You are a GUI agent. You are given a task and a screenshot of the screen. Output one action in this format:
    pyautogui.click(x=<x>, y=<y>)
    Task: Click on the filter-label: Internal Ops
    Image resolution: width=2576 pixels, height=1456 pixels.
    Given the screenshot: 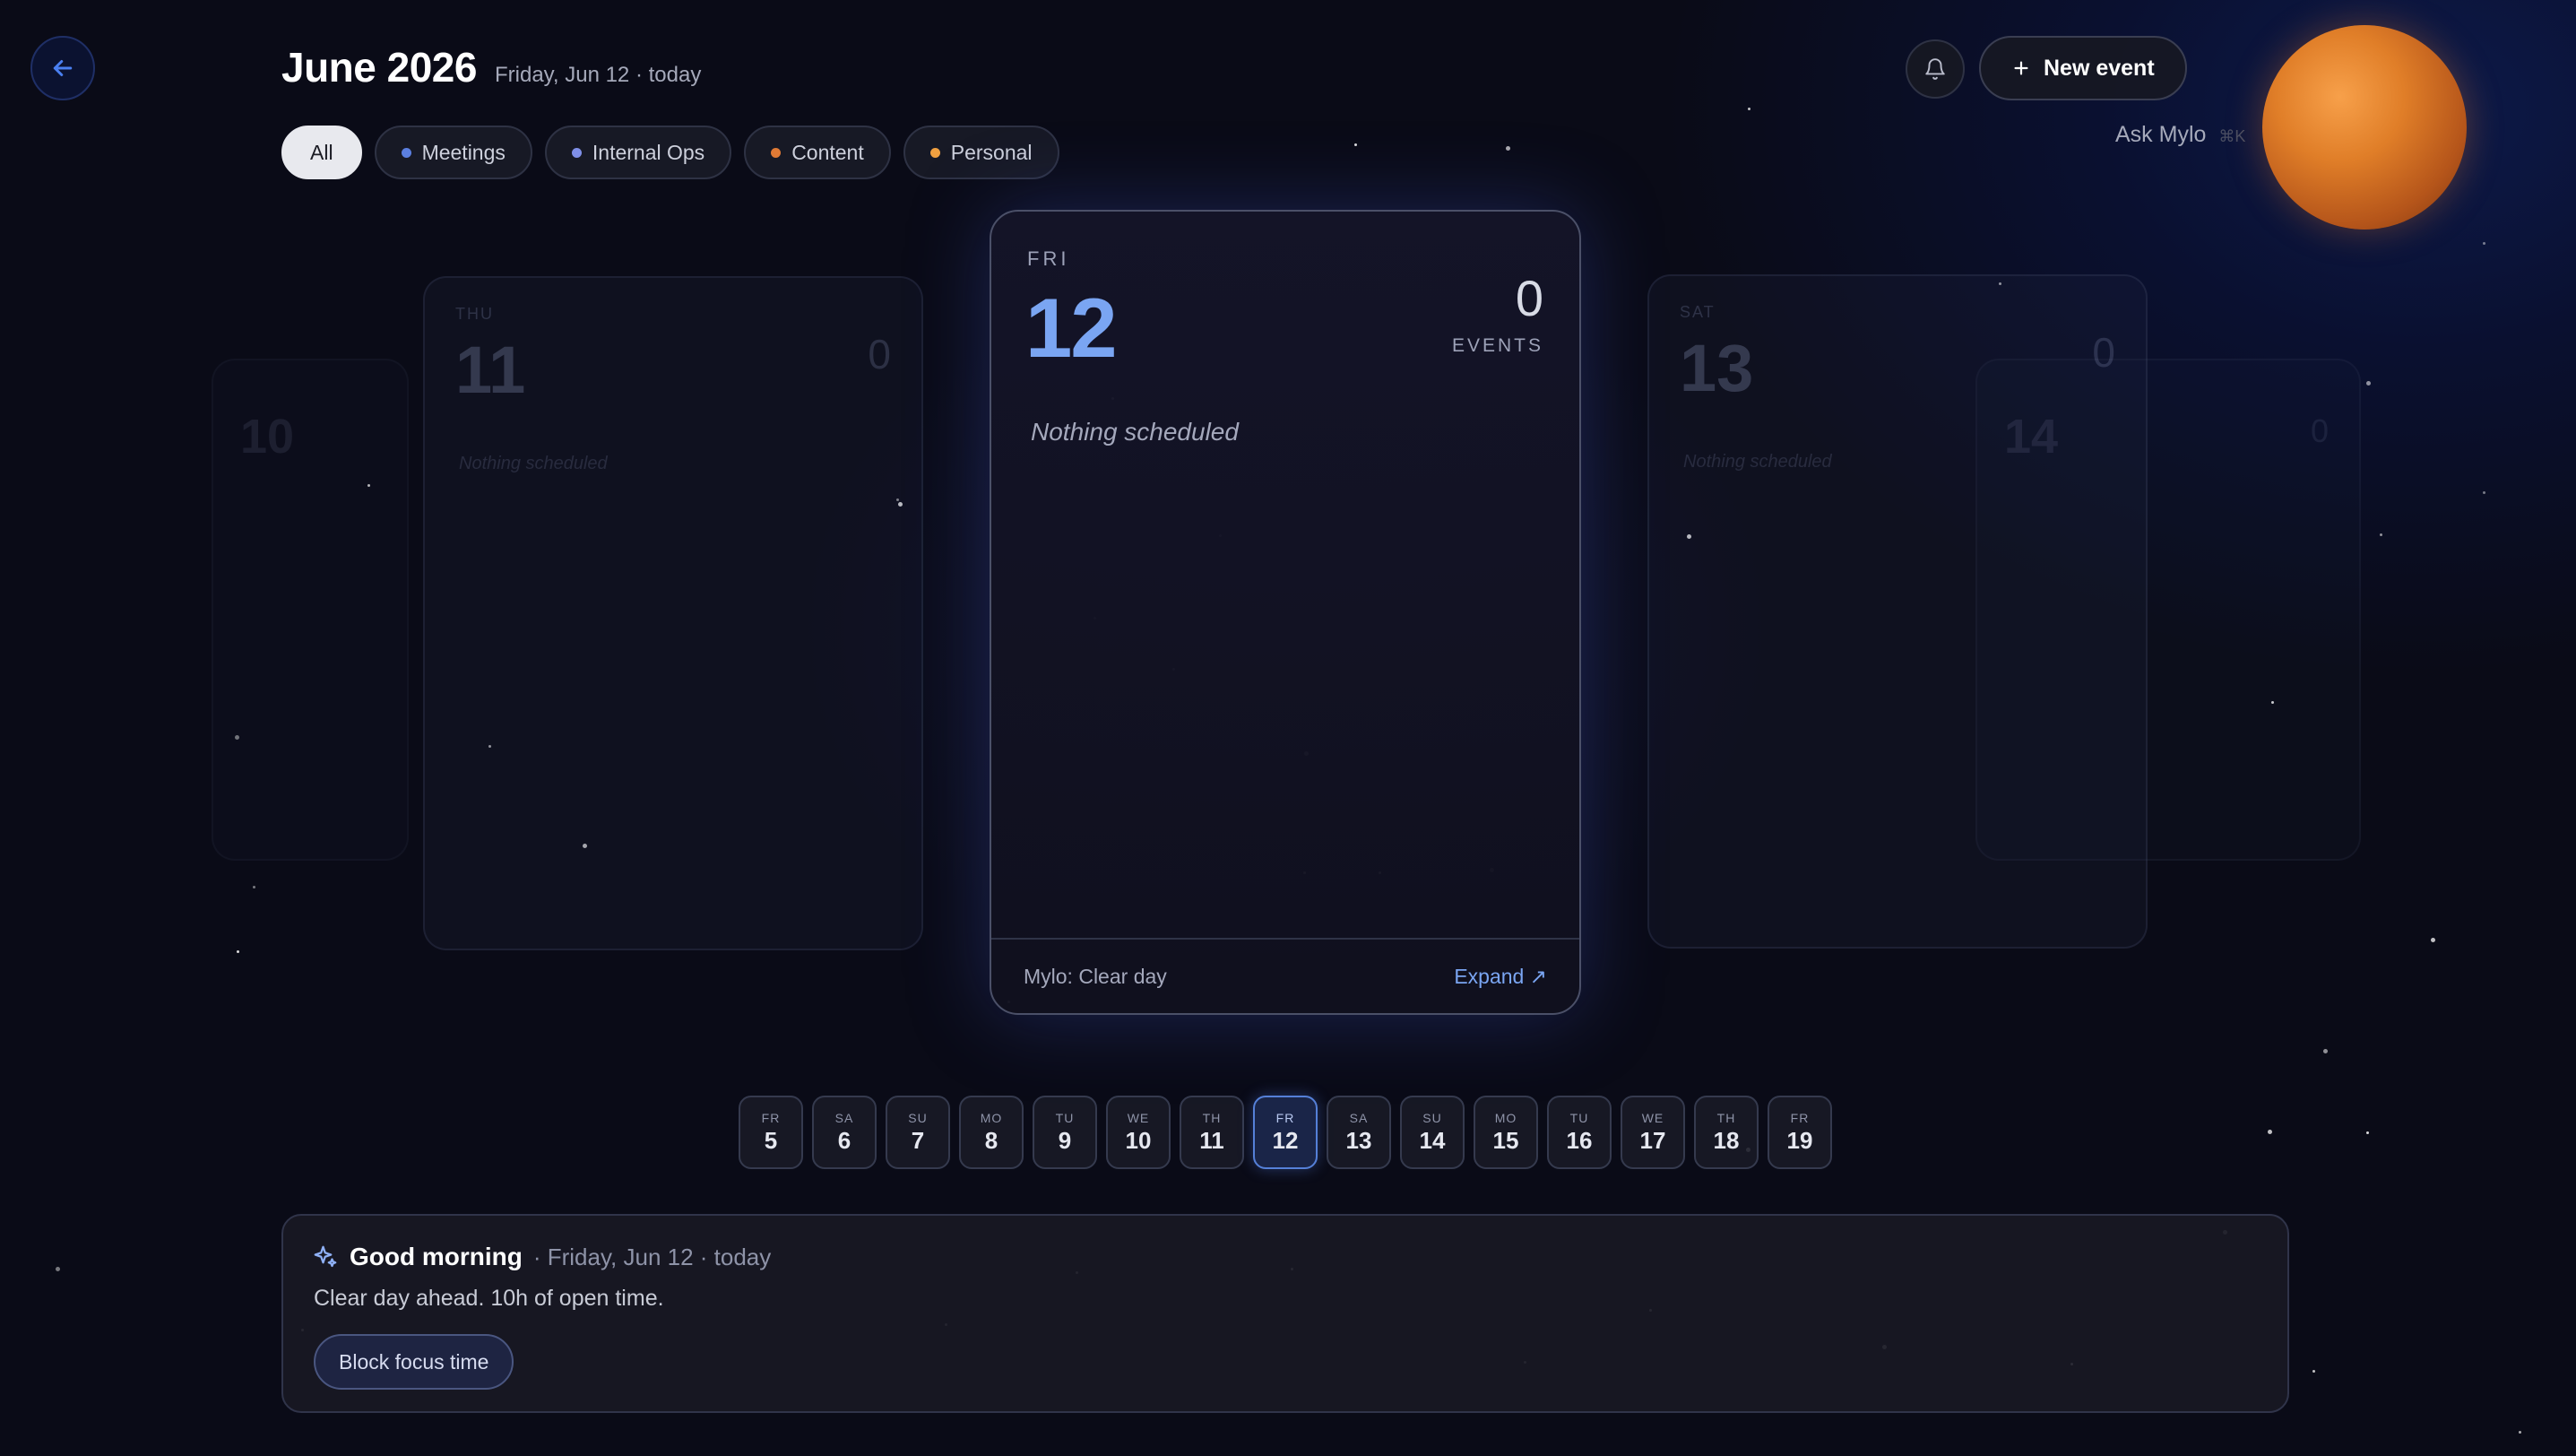 What is the action you would take?
    pyautogui.click(x=648, y=152)
    